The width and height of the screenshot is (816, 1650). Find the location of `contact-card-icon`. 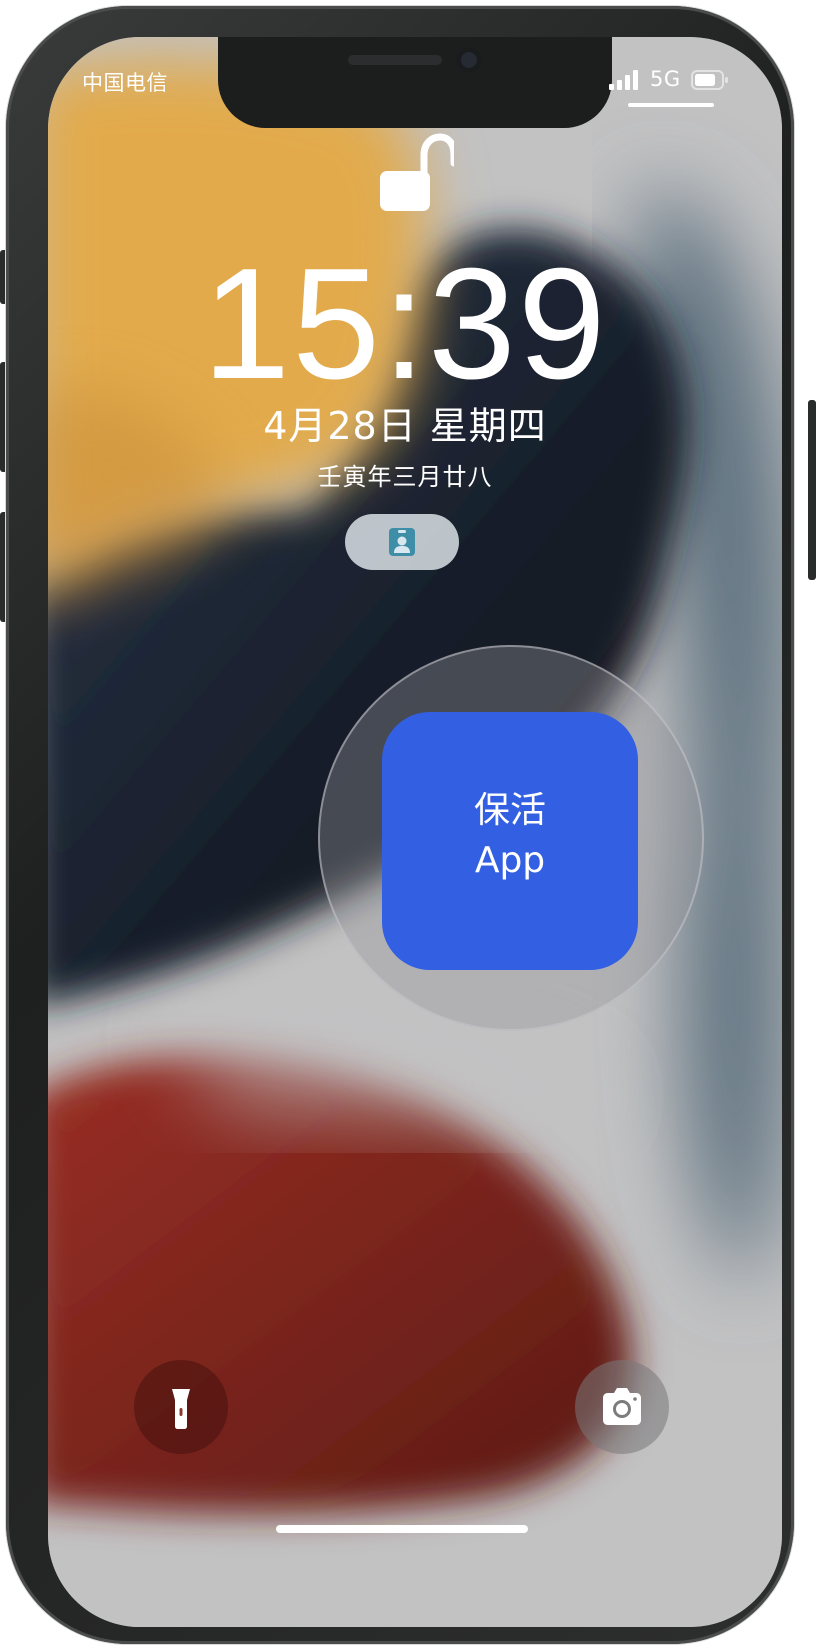

contact-card-icon is located at coordinates (402, 542).